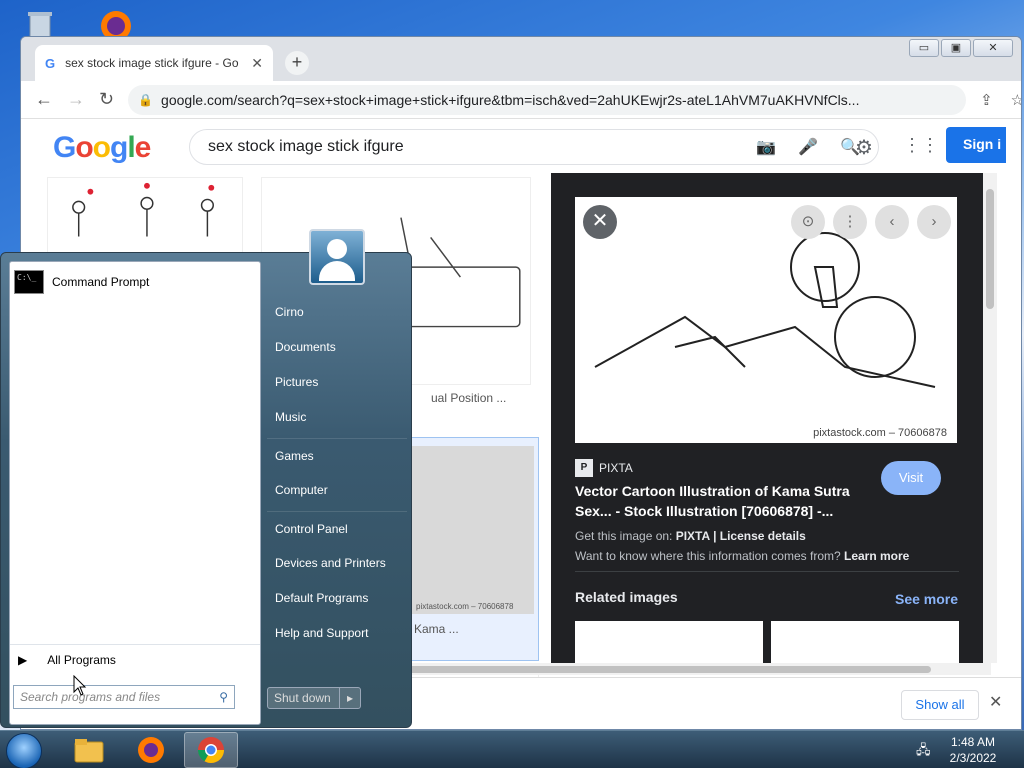 Image resolution: width=1024 pixels, height=768 pixels. I want to click on settings-gear-icon: ⚙, so click(864, 147).